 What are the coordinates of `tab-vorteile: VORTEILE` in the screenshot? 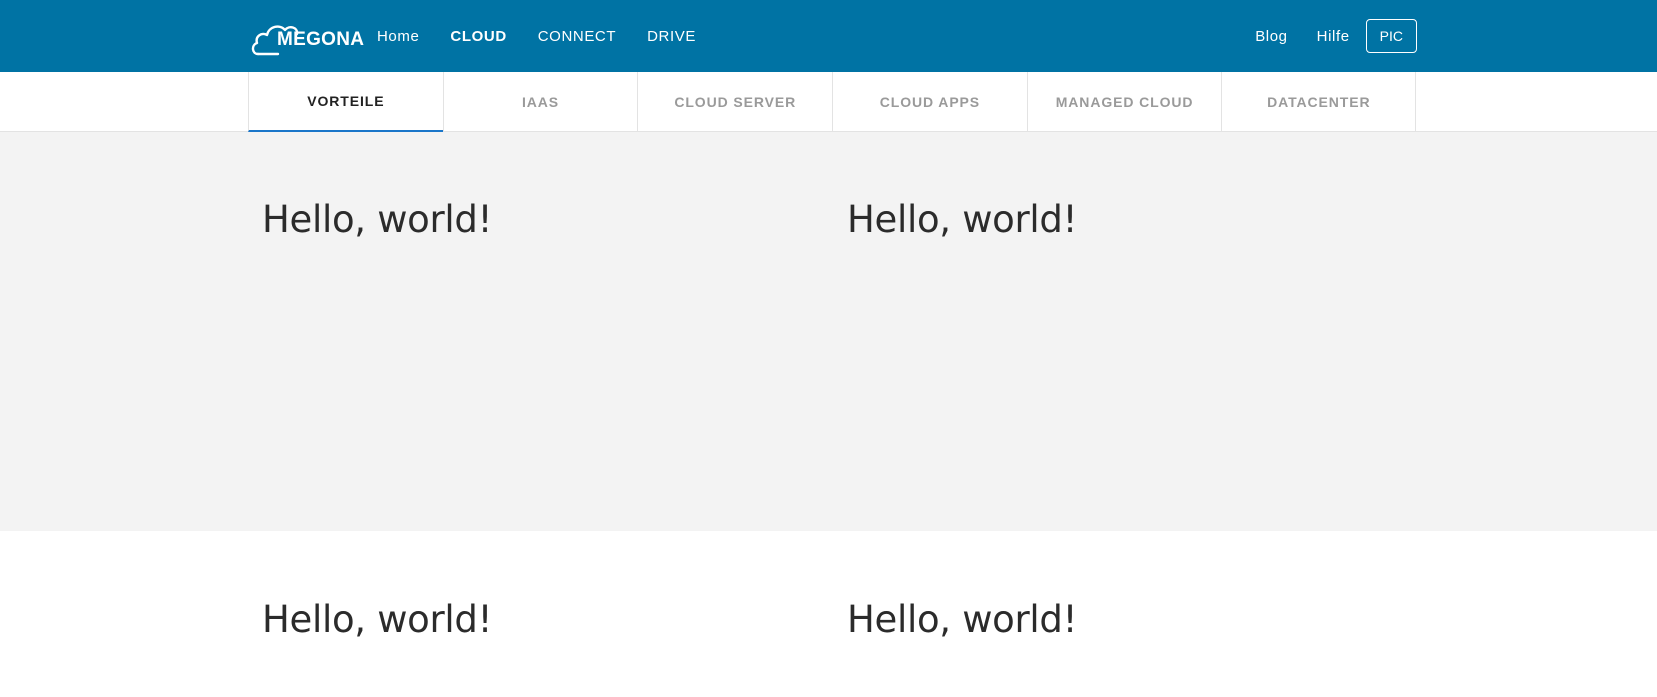 It's located at (345, 102).